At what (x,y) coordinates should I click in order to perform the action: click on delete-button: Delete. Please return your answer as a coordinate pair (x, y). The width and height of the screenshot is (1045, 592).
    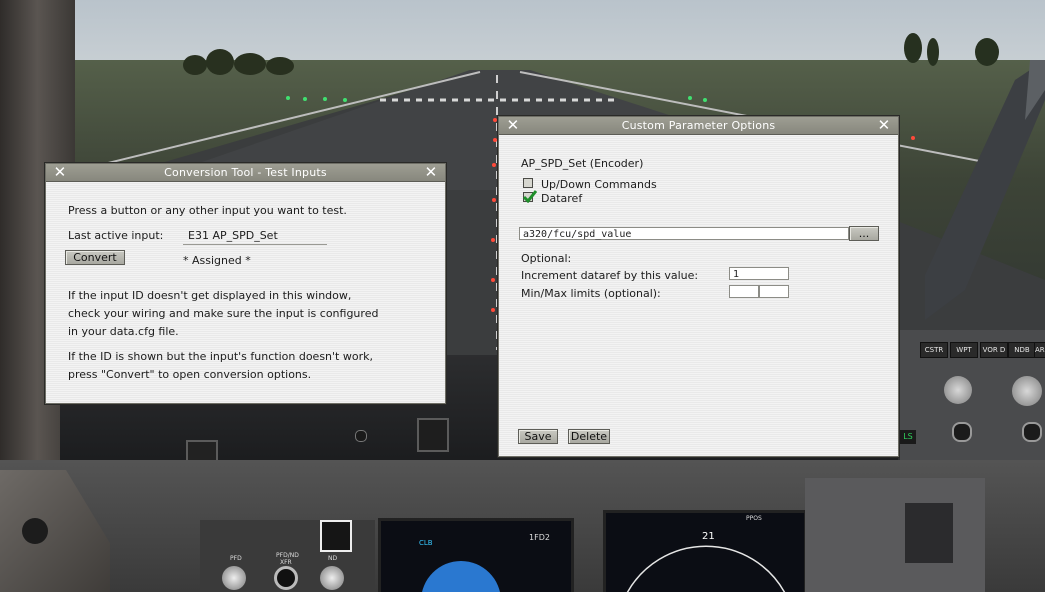
    Looking at the image, I should click on (589, 436).